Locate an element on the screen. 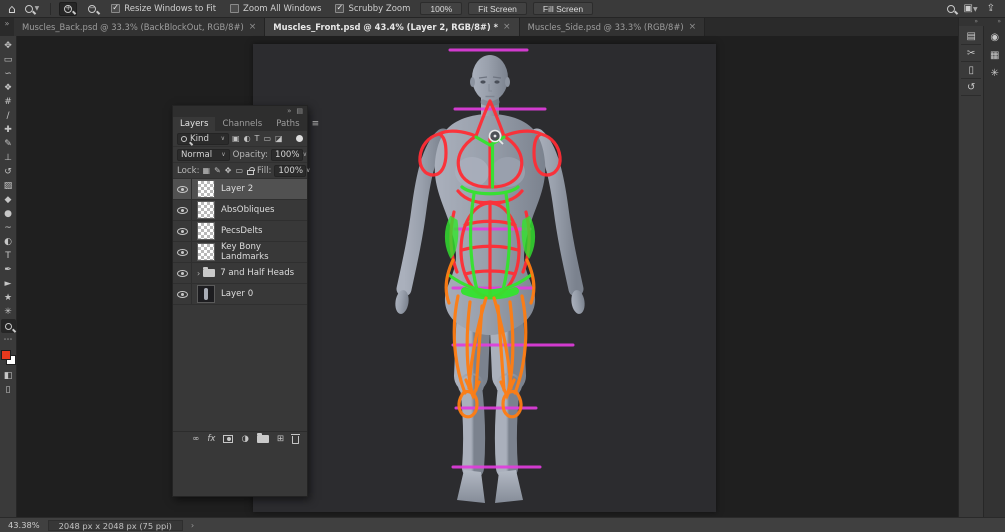 The width and height of the screenshot is (1005, 532). zoom-out-button: − is located at coordinates (92, 9).